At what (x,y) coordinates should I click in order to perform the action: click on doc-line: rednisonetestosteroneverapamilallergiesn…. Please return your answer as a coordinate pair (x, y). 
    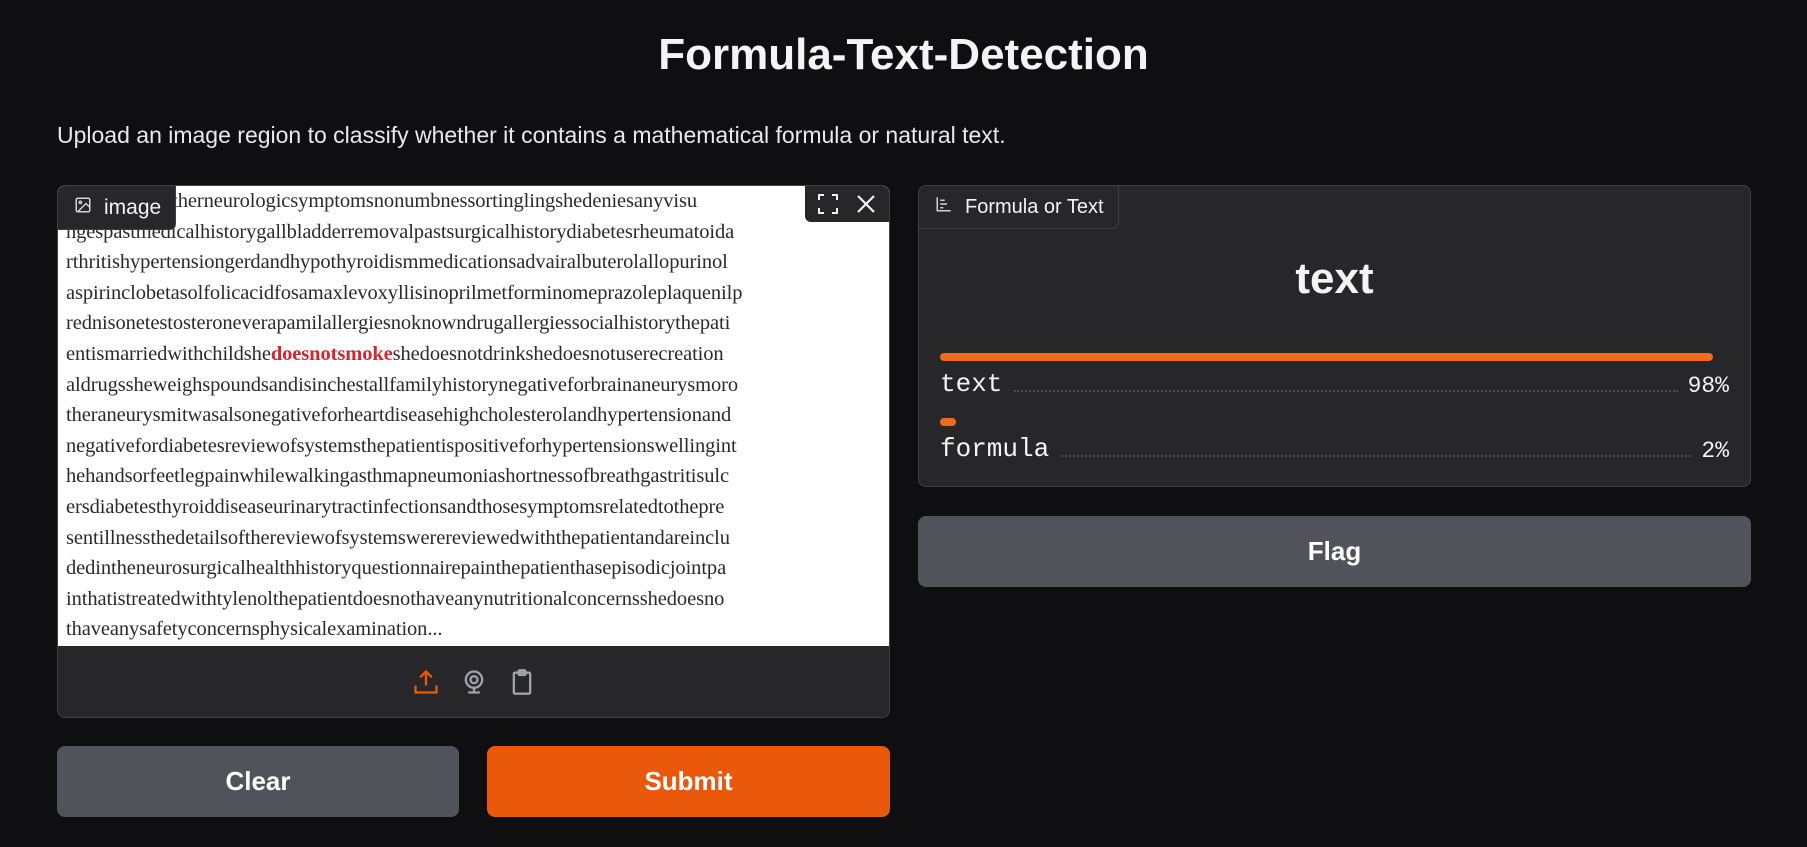
    Looking at the image, I should click on (398, 323).